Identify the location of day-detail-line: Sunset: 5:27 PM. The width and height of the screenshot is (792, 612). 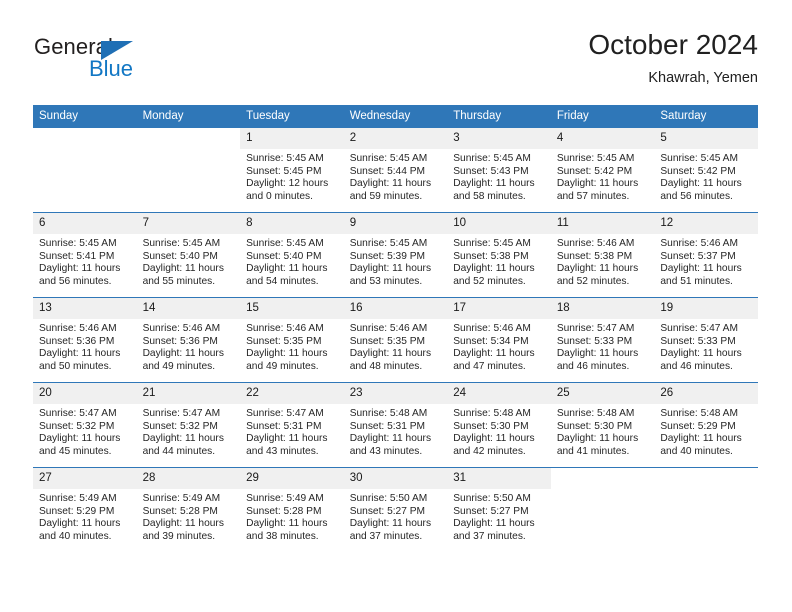
(491, 511).